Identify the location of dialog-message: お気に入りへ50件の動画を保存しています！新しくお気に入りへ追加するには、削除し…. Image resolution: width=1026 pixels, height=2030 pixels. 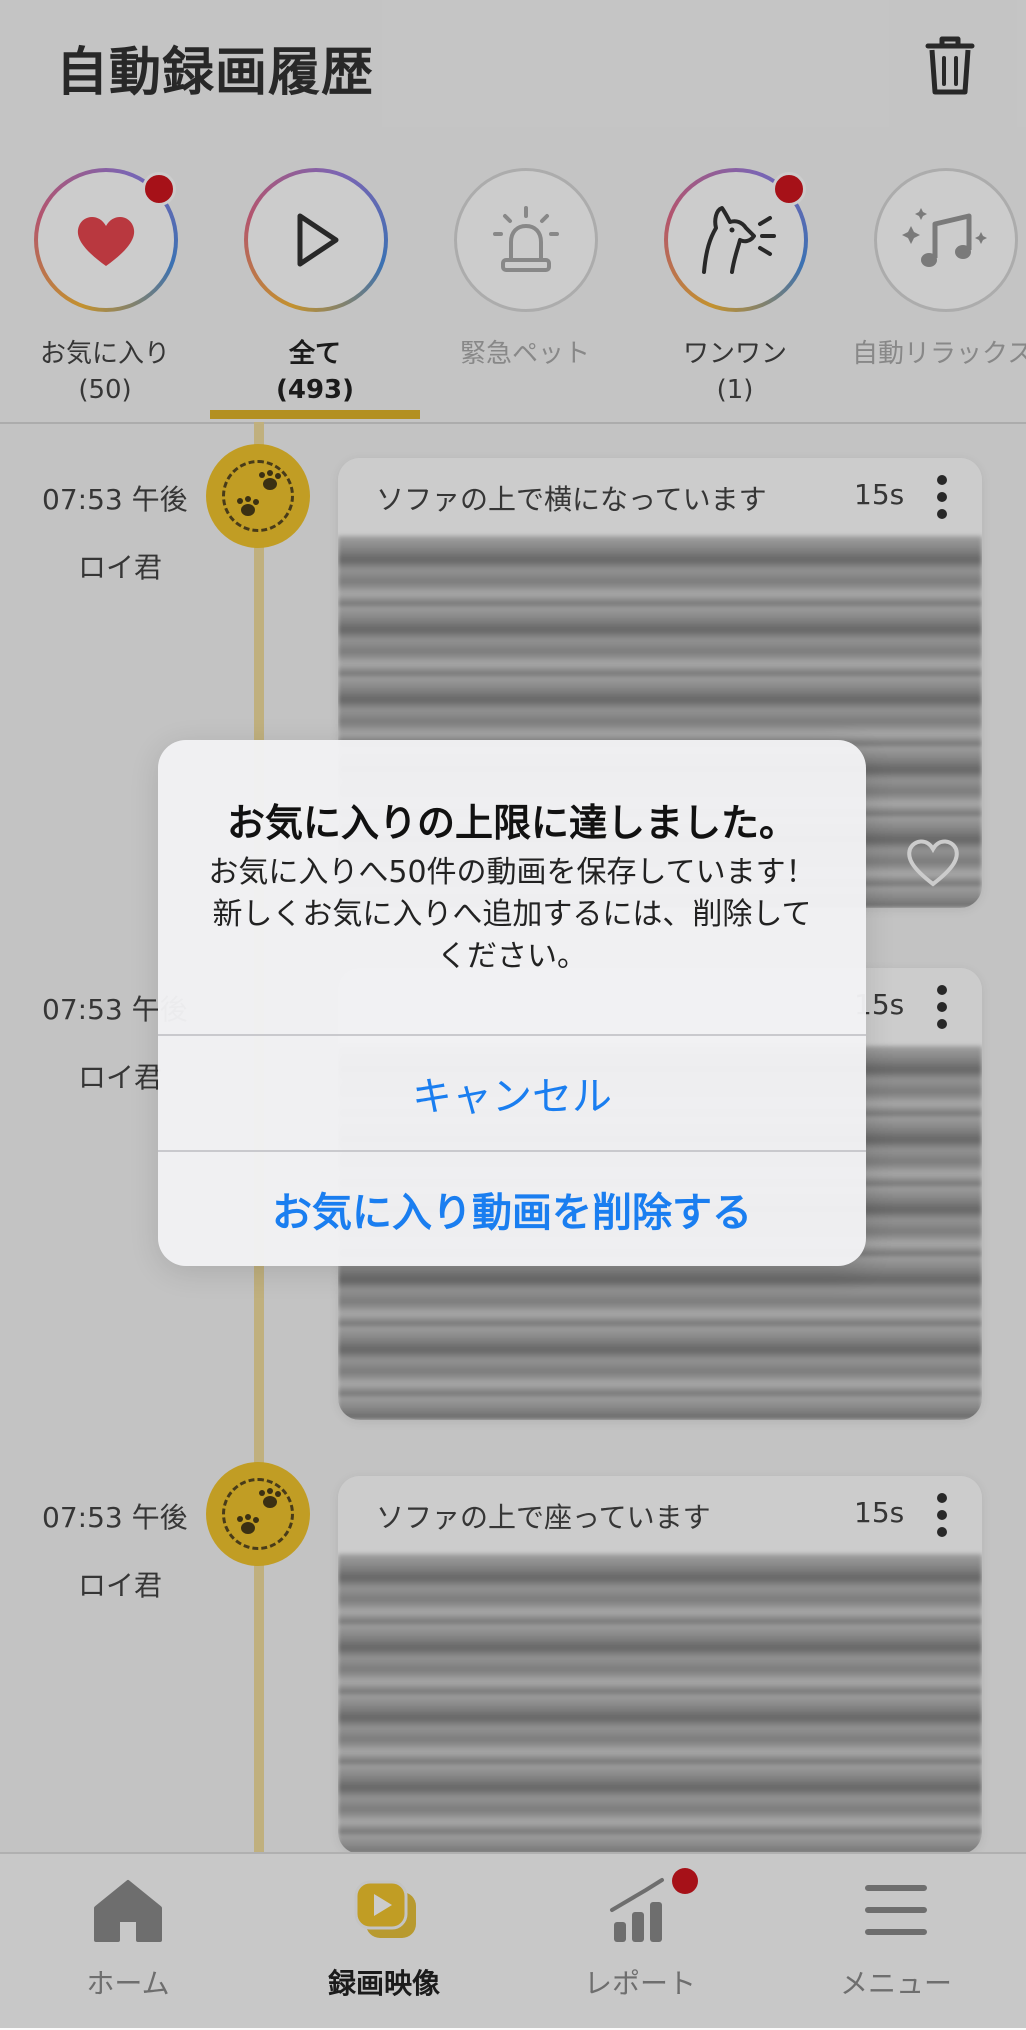
(512, 914).